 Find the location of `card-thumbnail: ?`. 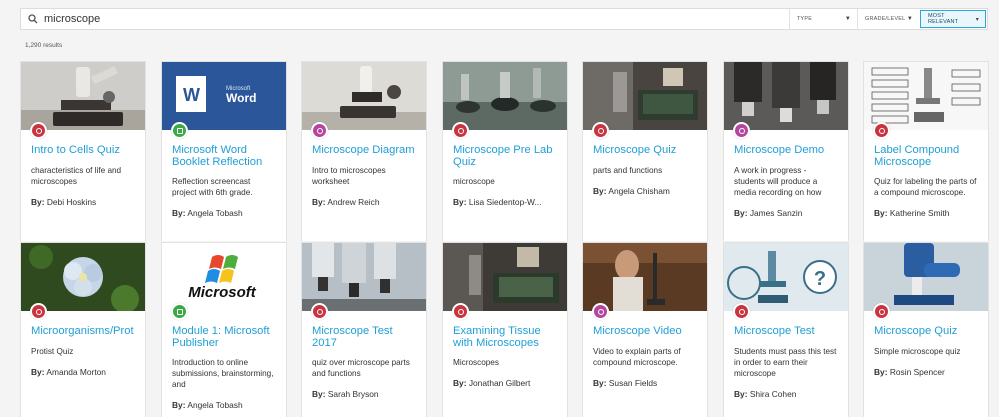

card-thumbnail: ? is located at coordinates (786, 277).